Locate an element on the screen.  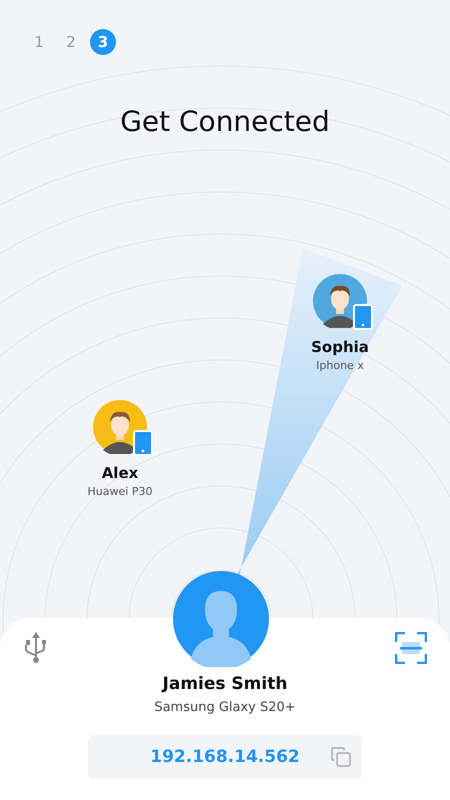
peer-name: Sophia is located at coordinates (340, 347).